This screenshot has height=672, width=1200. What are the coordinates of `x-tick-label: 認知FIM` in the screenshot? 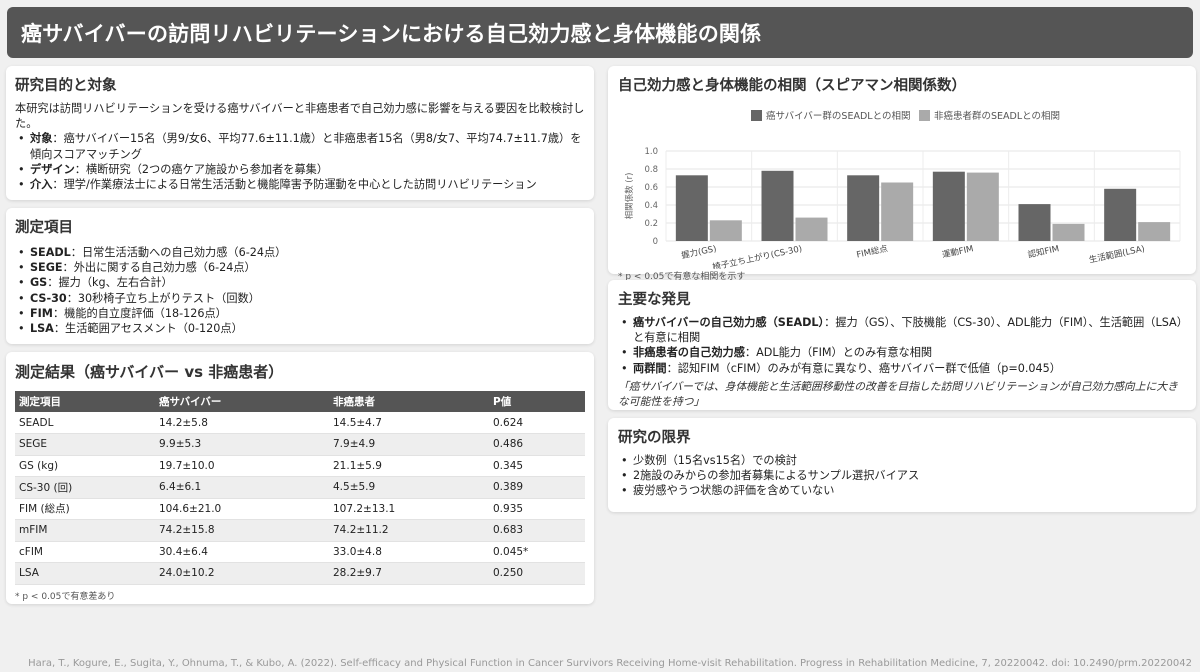 It's located at (1043, 251).